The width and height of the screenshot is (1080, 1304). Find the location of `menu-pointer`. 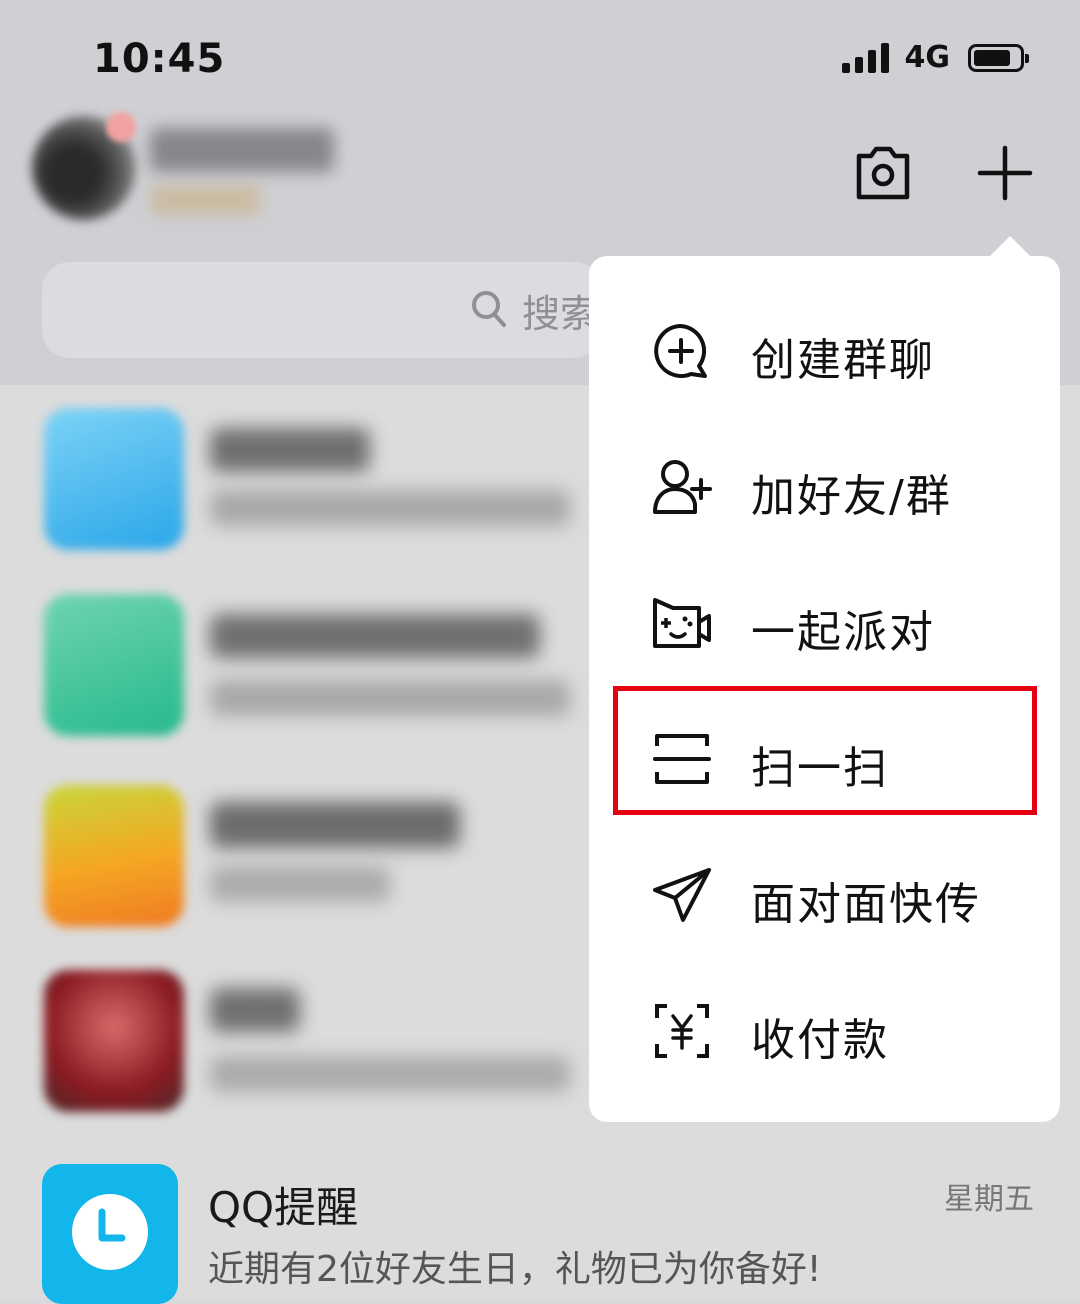

menu-pointer is located at coordinates (1010, 247).